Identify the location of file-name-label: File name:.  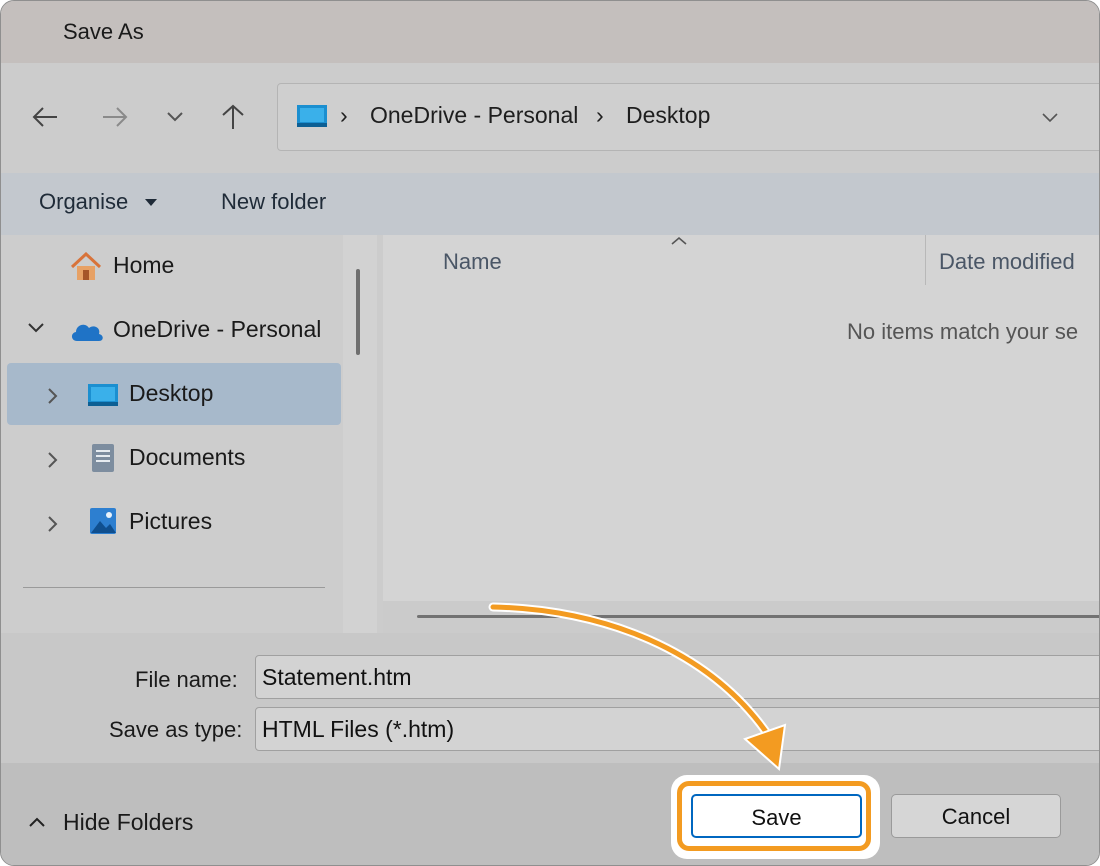
(186, 679).